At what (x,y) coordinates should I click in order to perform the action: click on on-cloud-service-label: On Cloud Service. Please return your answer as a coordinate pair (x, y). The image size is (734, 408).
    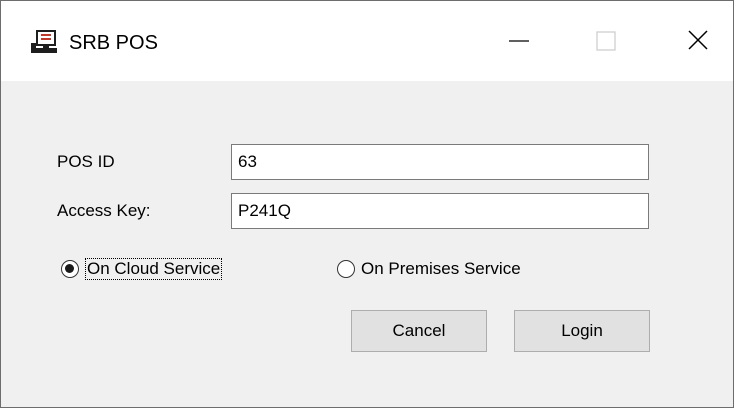
    Looking at the image, I should click on (154, 269).